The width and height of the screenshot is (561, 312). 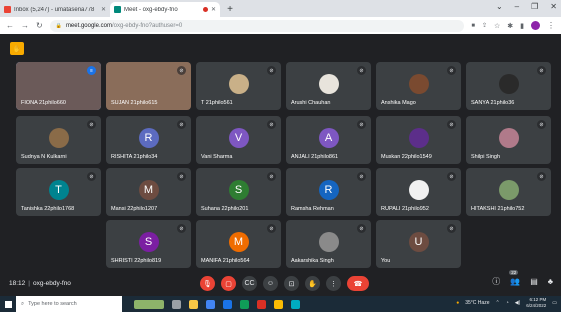 I want to click on participant-tile: R ⊘ Ramsha Rehman, so click(x=328, y=192).